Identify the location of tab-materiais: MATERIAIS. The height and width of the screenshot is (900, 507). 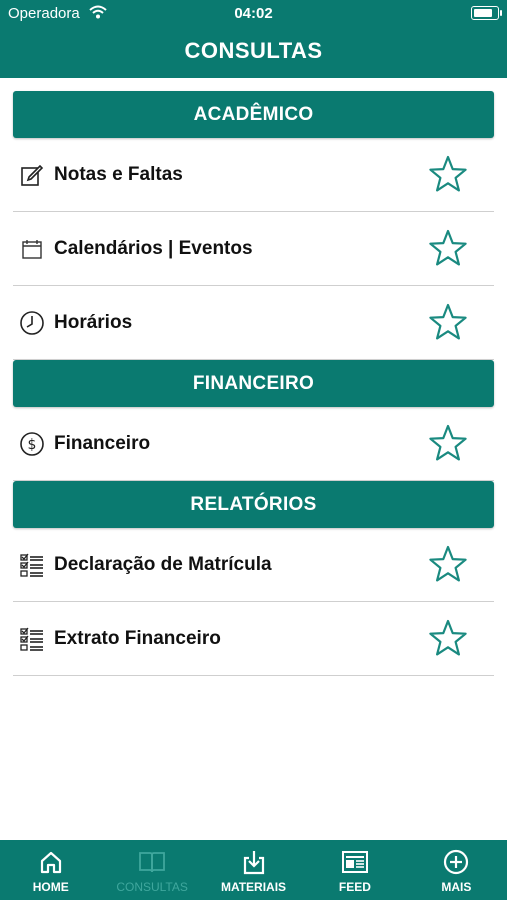
(253, 870).